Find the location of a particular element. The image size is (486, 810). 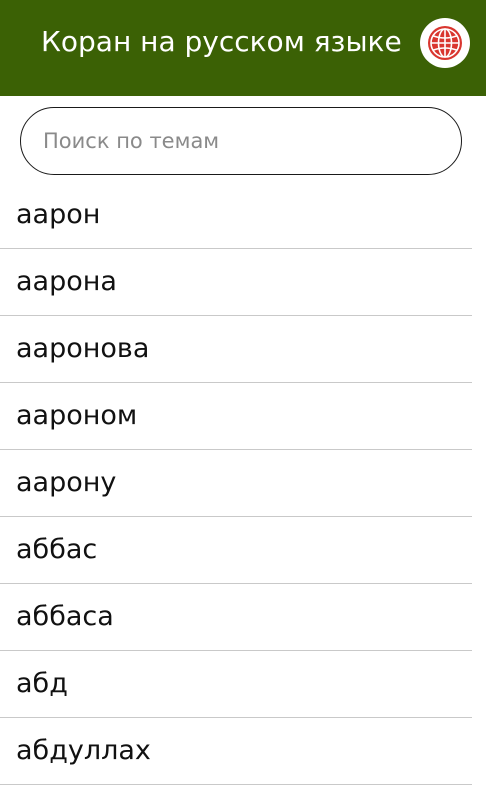

topic-label: абдуллах is located at coordinates (83, 750).